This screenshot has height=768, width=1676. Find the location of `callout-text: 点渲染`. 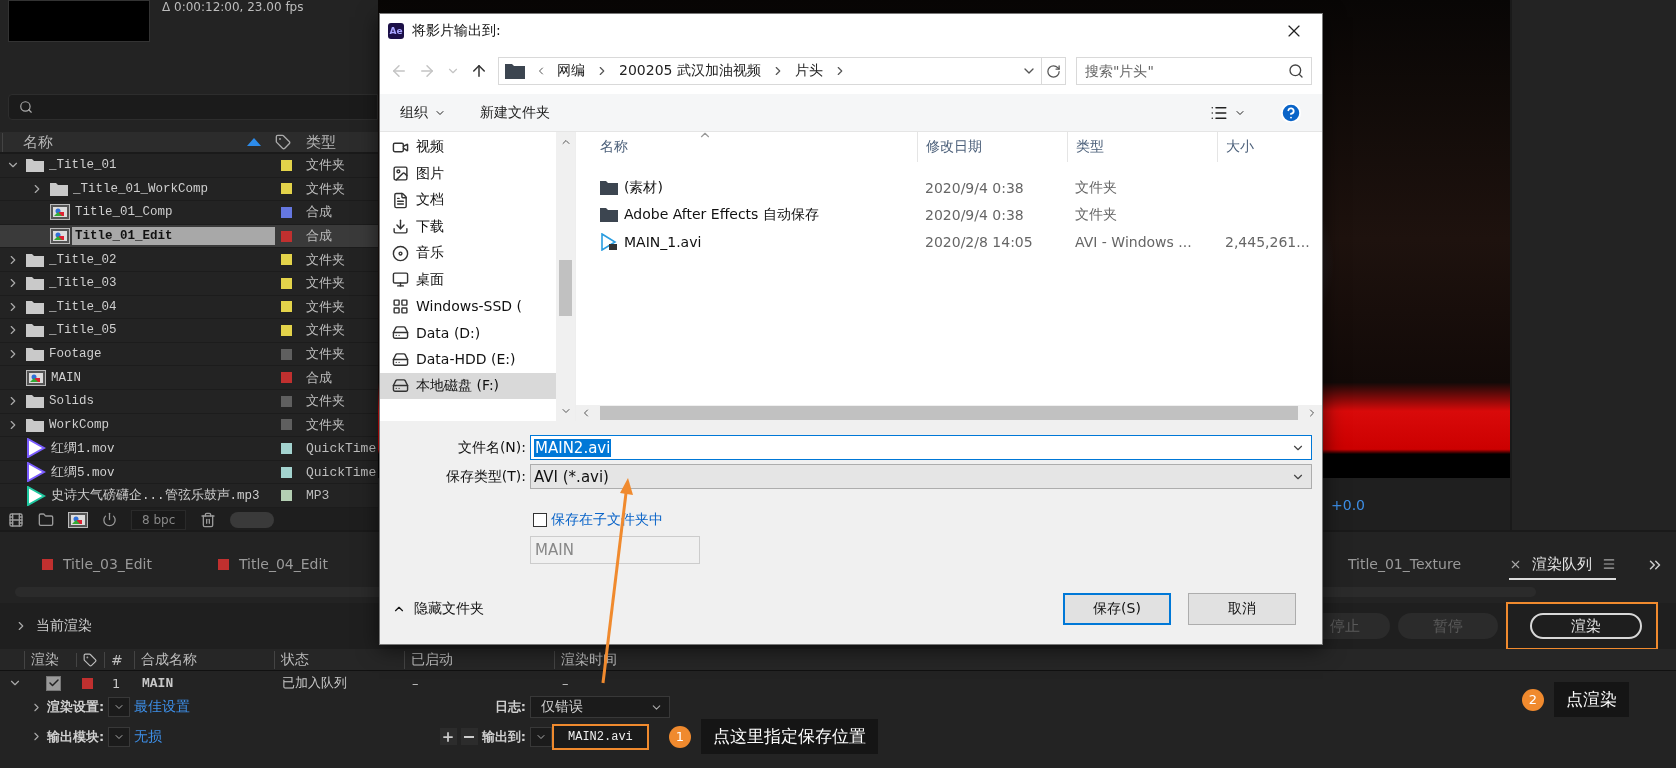

callout-text: 点渲染 is located at coordinates (1591, 699).